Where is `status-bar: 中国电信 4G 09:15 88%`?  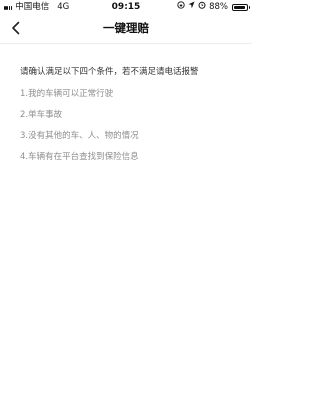 status-bar: 中国电信 4G 09:15 88% is located at coordinates (126, 7).